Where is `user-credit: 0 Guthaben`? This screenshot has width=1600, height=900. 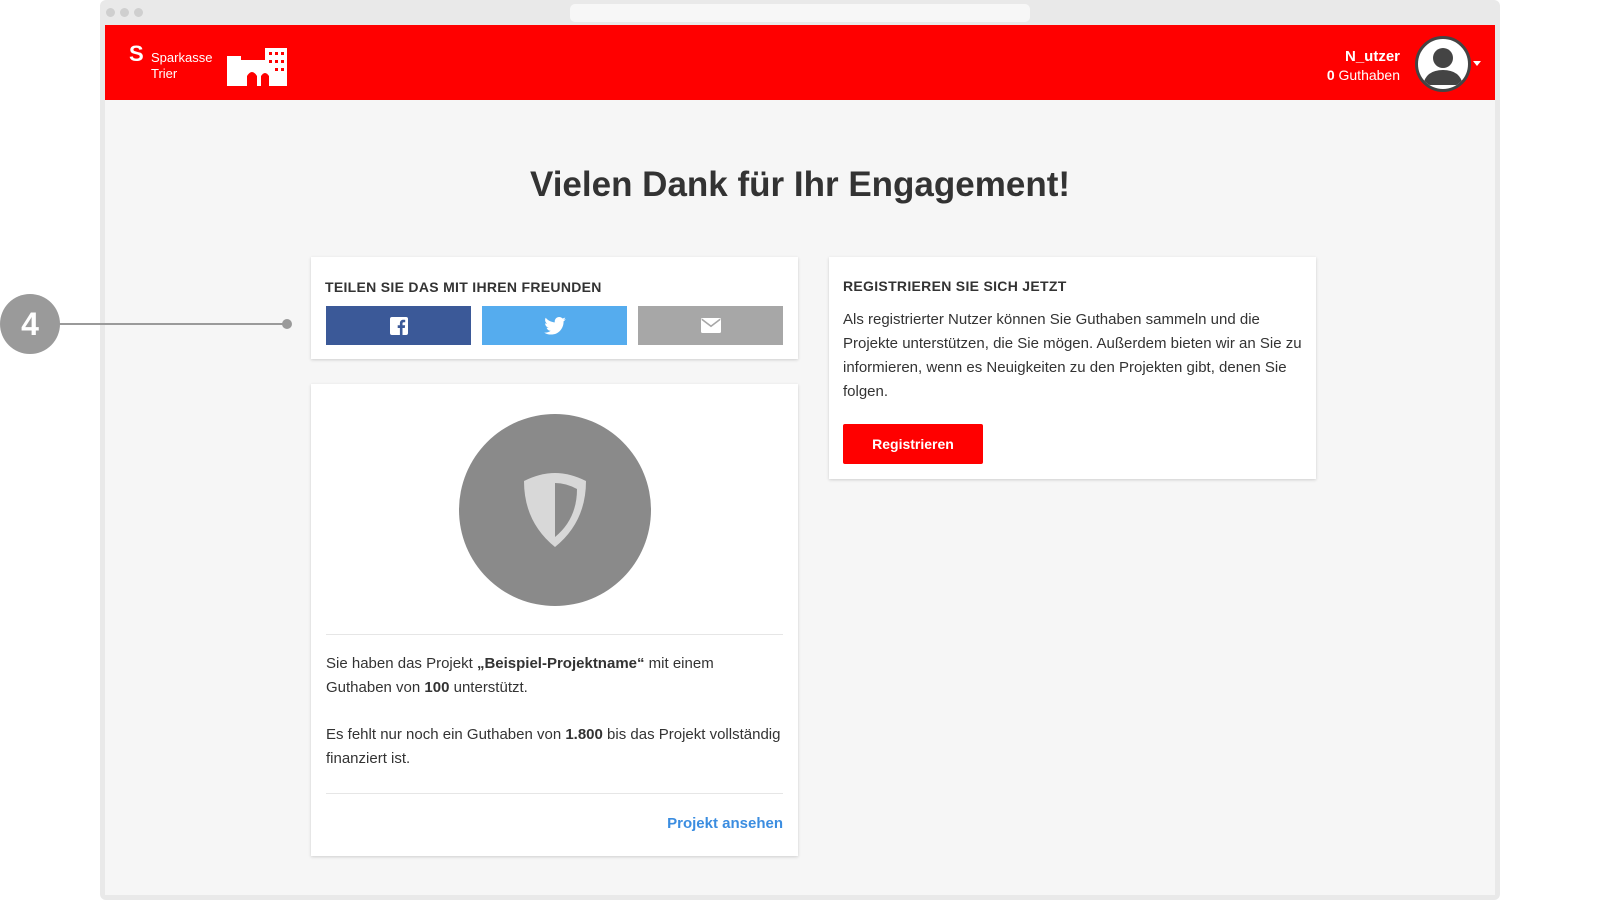
user-credit: 0 Guthaben is located at coordinates (1363, 75).